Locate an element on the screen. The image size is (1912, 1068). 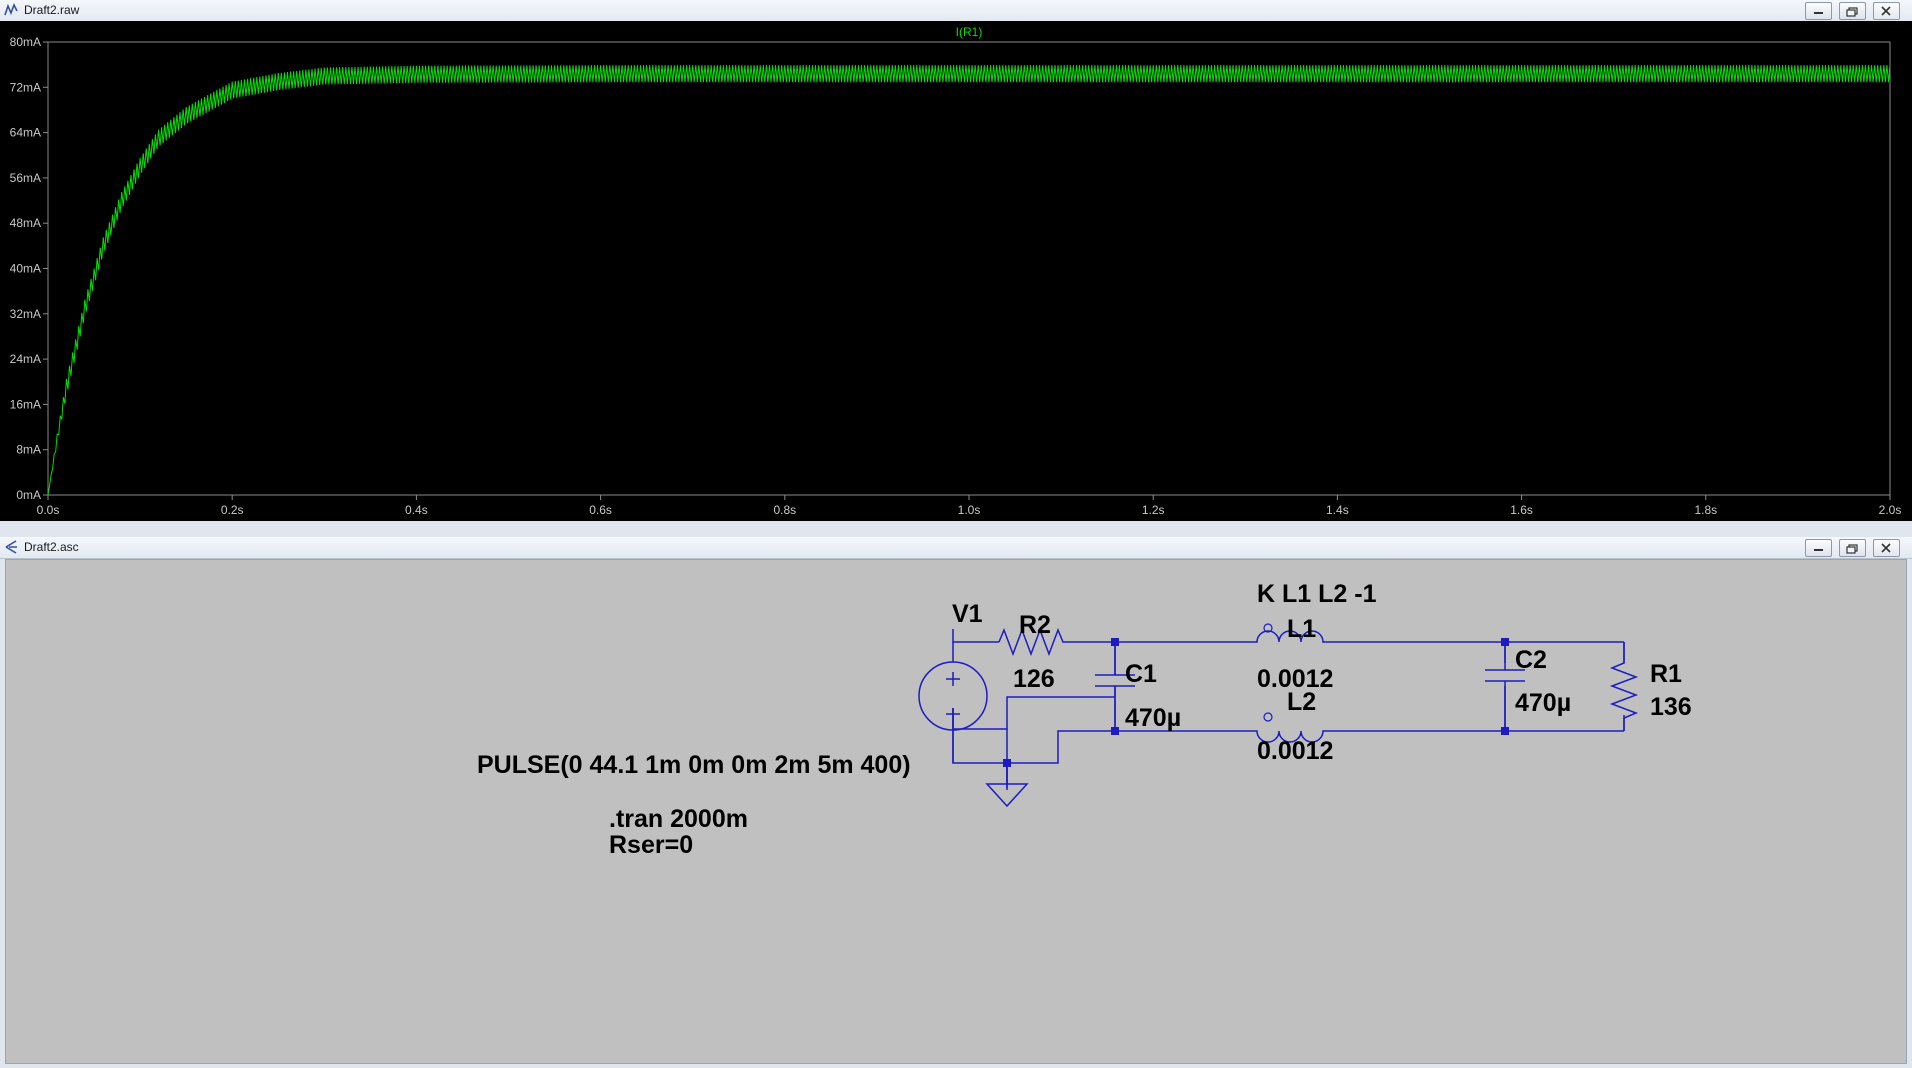
y-tick-label: 16mA is located at coordinates (25, 404).